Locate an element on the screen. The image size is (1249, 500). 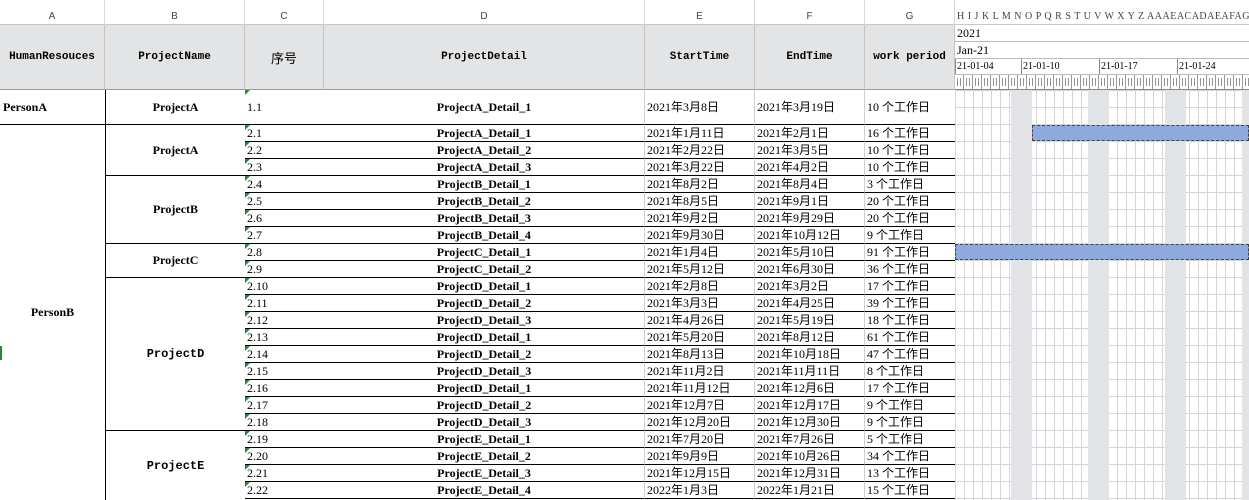
column-header-f: F is located at coordinates (810, 12).